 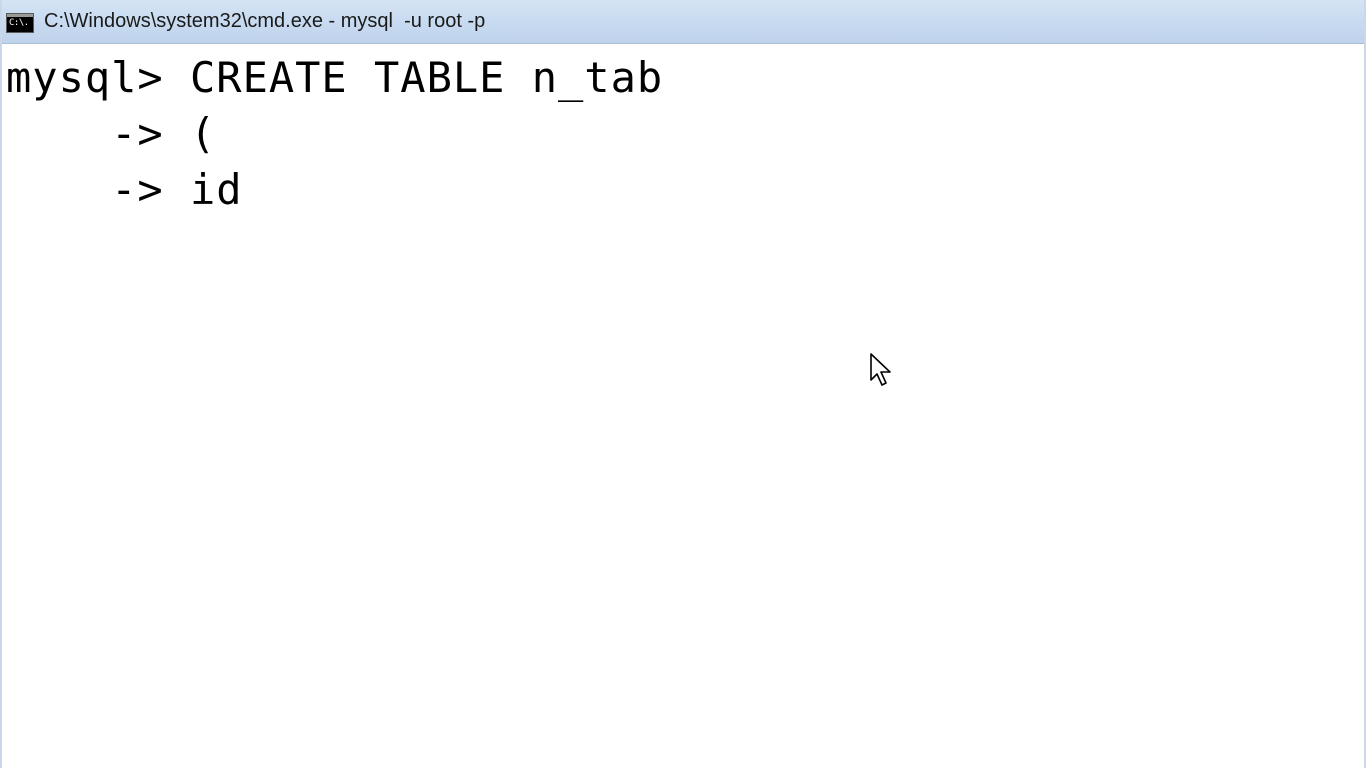 What do you see at coordinates (880, 369) in the screenshot?
I see `mouse-pointer-icon` at bounding box center [880, 369].